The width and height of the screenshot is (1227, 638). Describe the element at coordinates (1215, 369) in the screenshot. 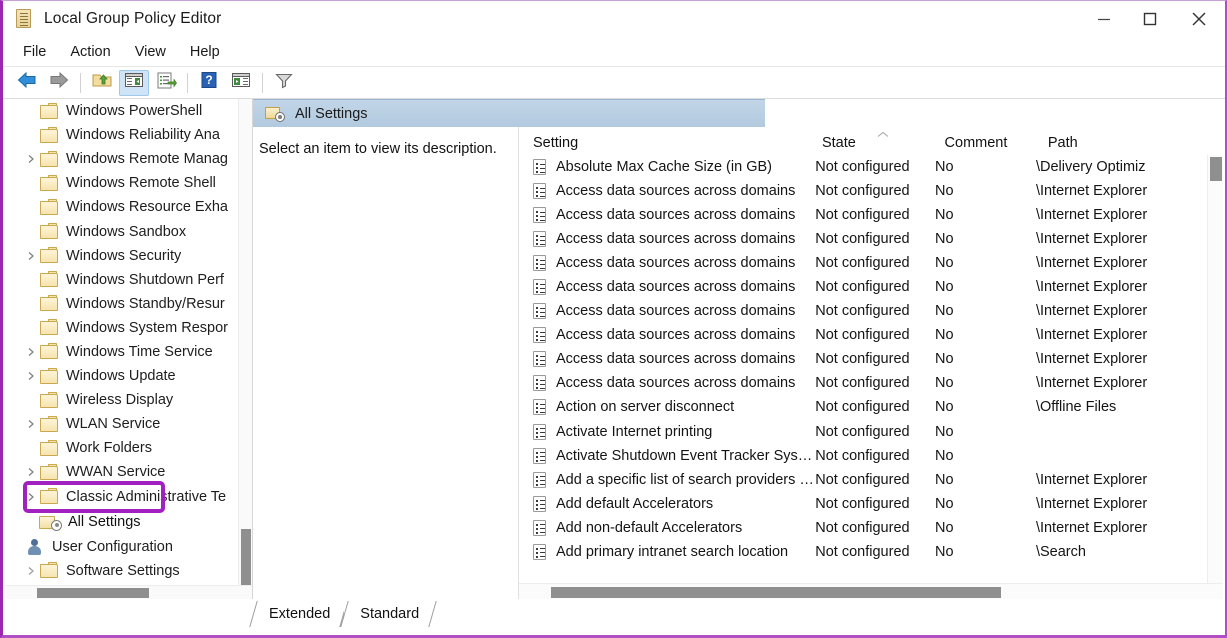

I see `list-vertical-scrollbar` at that location.